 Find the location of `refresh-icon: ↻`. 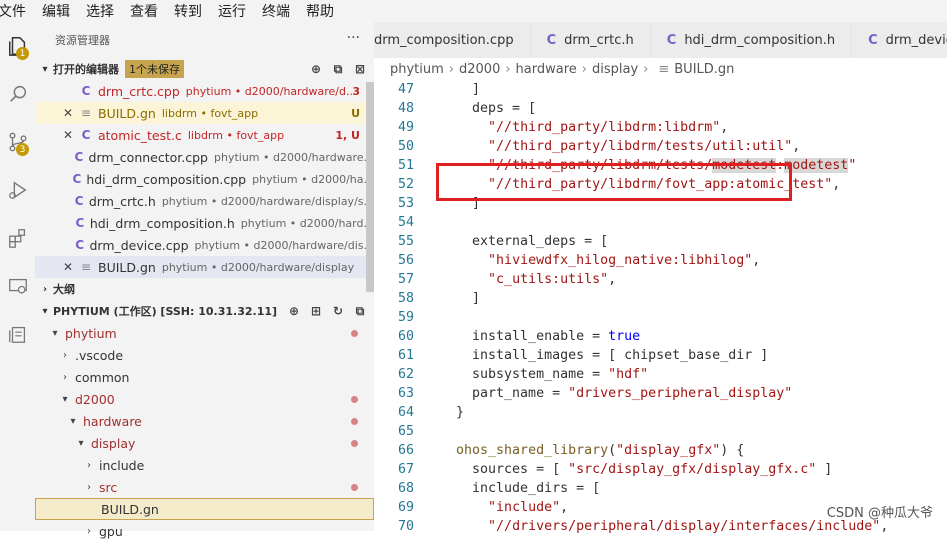

refresh-icon: ↻ is located at coordinates (338, 311).